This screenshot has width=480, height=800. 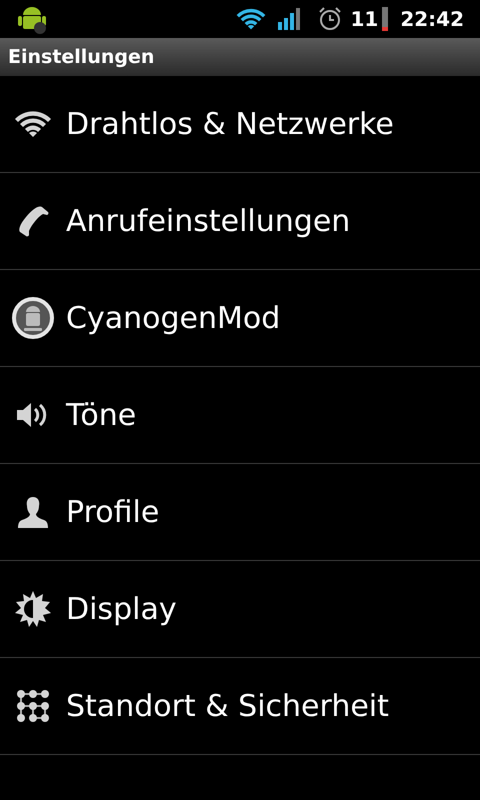 I want to click on settings-item: CyanogenMod, so click(x=240, y=318).